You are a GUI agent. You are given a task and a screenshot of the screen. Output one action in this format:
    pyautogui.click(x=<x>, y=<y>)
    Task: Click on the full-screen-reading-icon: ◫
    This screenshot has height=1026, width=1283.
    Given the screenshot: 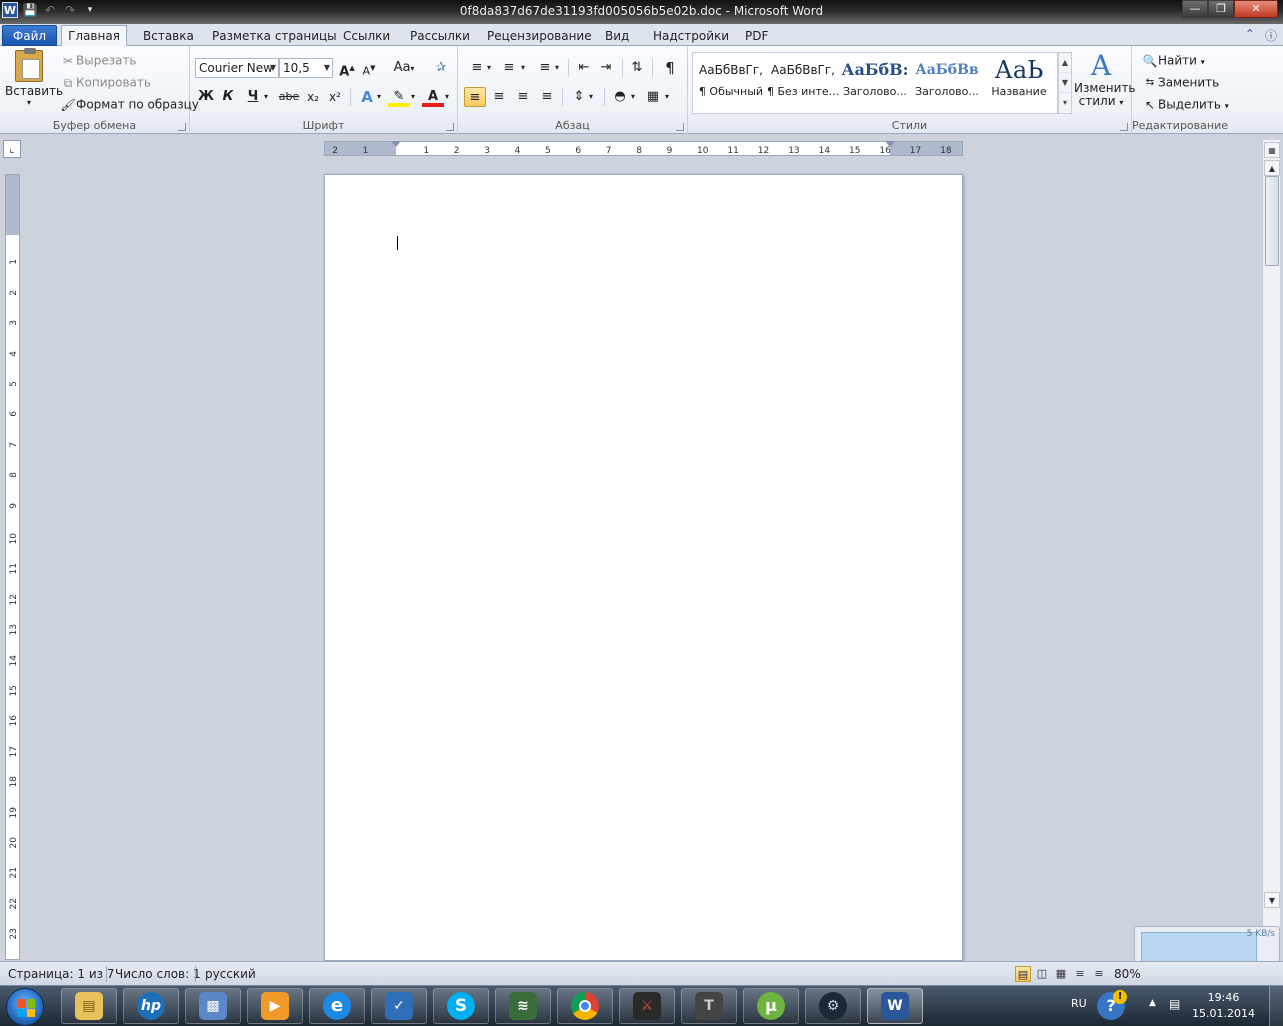 What is the action you would take?
    pyautogui.click(x=1042, y=974)
    